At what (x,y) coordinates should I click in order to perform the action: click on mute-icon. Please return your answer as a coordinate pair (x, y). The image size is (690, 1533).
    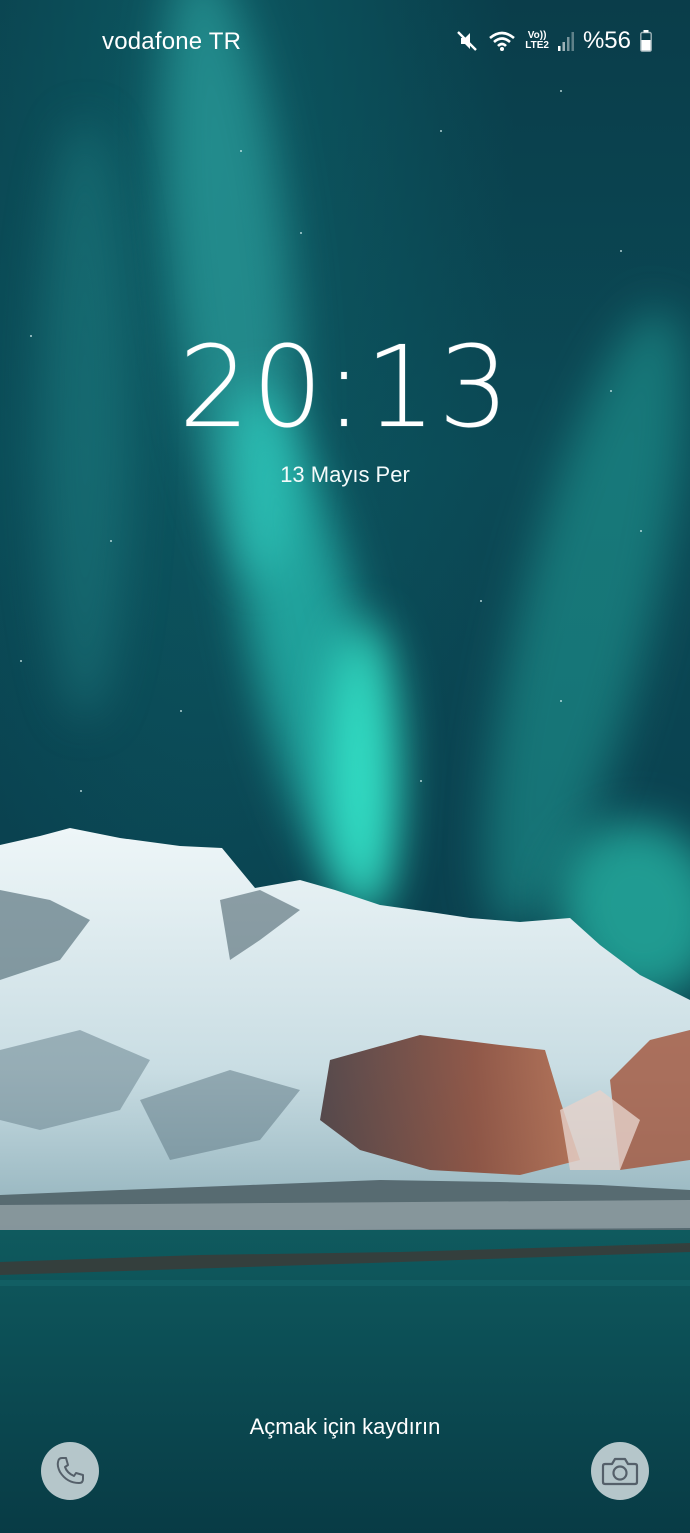
    Looking at the image, I should click on (467, 41).